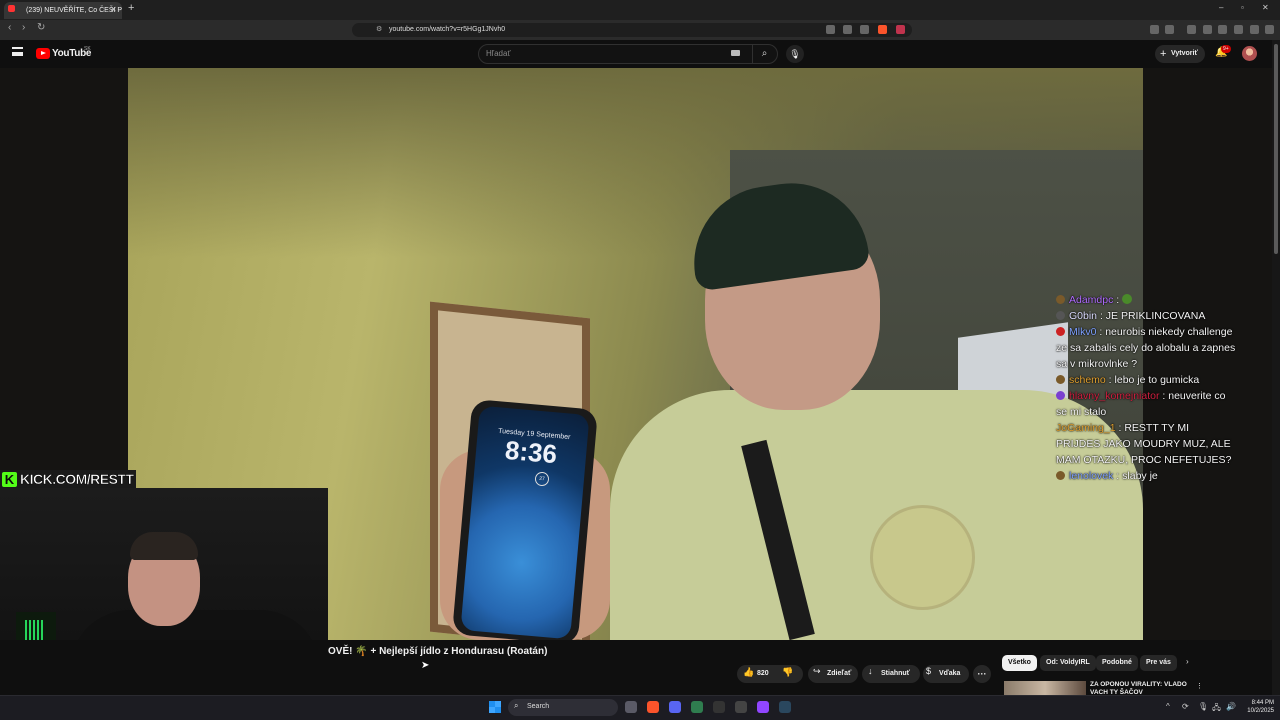 The image size is (1280, 720). I want to click on like-count: 820, so click(763, 673).